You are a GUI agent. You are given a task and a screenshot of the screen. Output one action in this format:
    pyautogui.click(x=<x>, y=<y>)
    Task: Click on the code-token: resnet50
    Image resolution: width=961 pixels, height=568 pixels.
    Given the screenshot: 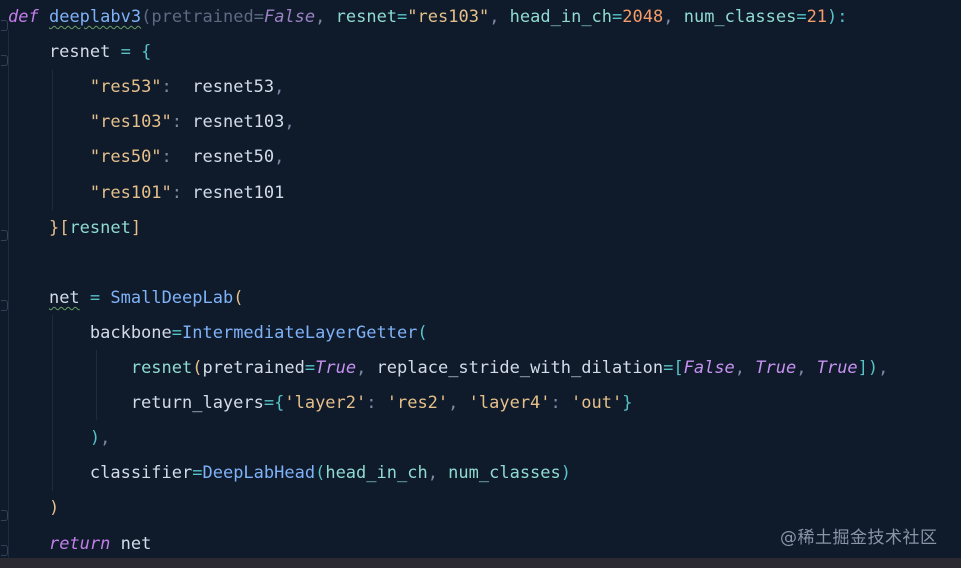 What is the action you would take?
    pyautogui.click(x=233, y=157)
    